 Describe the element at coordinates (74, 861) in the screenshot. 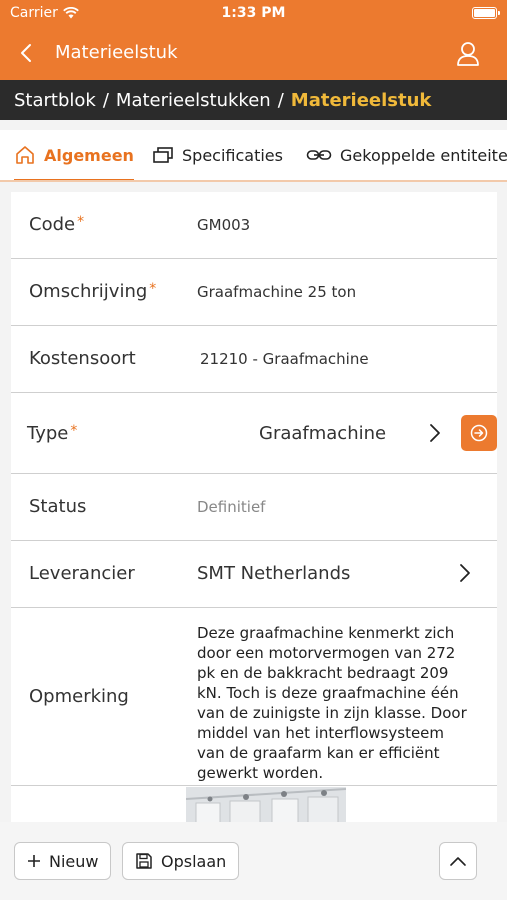

I see `new-button-label: Nieuw` at that location.